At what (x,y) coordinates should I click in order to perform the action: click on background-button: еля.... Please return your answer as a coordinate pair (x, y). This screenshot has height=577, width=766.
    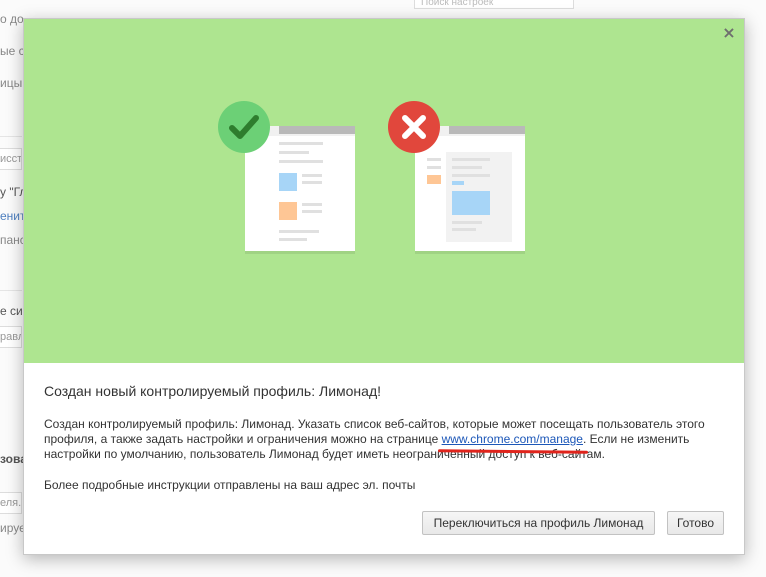
    Looking at the image, I should click on (11, 503).